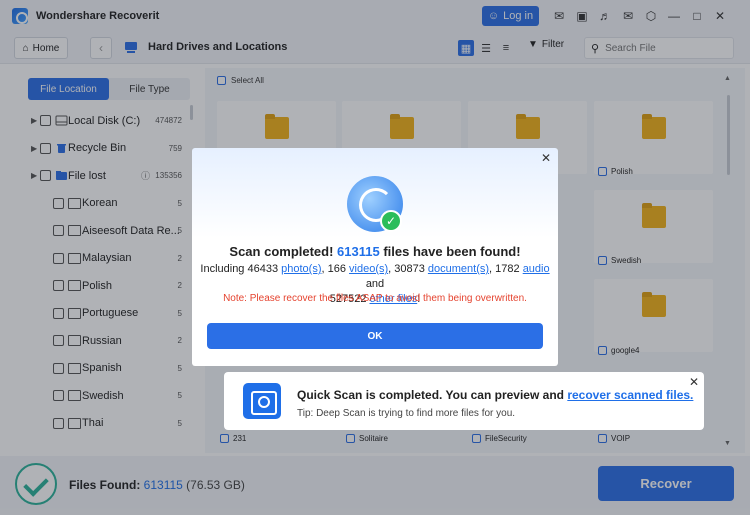 This screenshot has width=750, height=515. What do you see at coordinates (368, 269) in the screenshot?
I see `videos-link: video(s)` at bounding box center [368, 269].